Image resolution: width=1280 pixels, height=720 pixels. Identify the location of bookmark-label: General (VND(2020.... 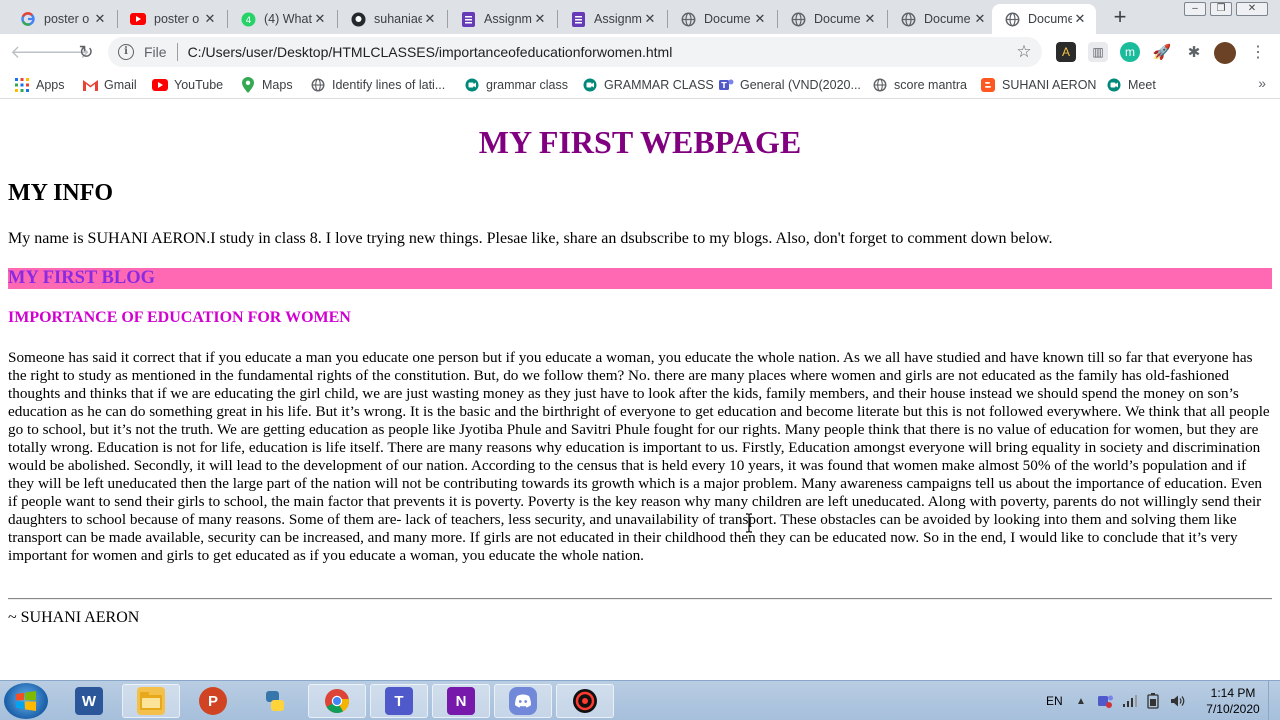
(800, 85).